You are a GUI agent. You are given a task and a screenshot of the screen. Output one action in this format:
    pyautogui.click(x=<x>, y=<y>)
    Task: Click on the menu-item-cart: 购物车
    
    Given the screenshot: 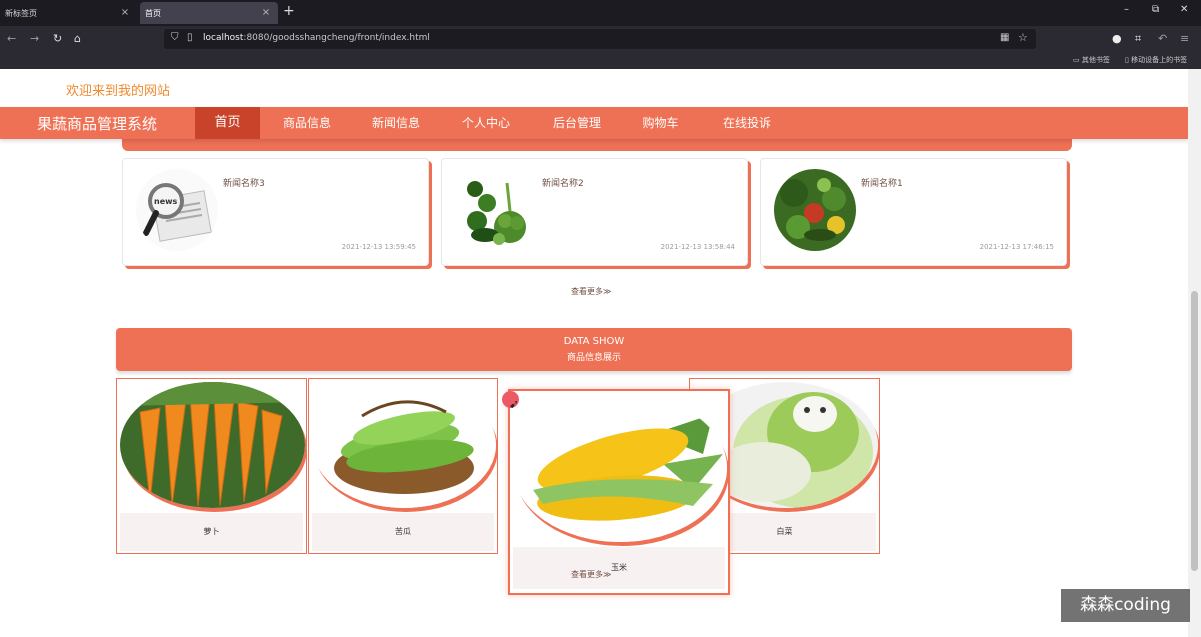 What is the action you would take?
    pyautogui.click(x=660, y=123)
    